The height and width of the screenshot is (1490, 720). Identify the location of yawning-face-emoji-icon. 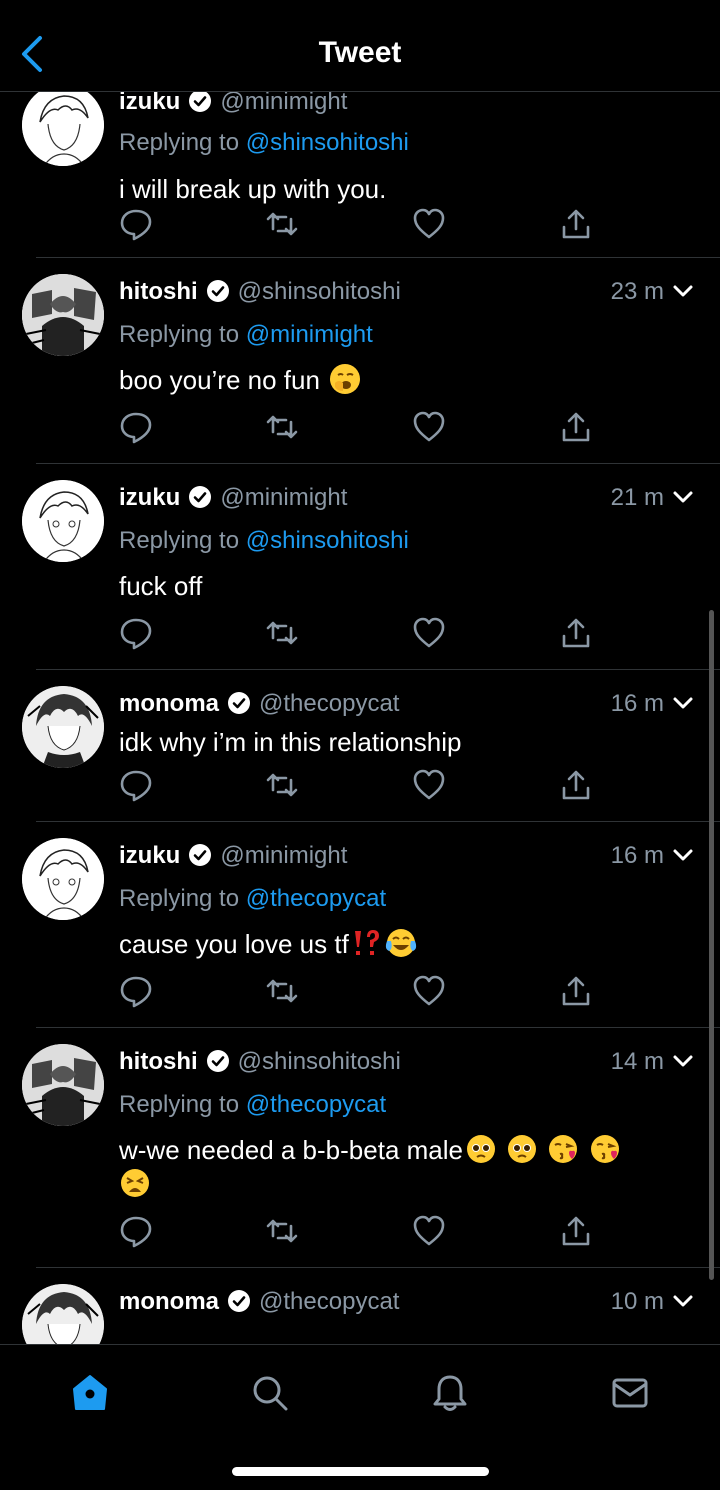
(345, 379).